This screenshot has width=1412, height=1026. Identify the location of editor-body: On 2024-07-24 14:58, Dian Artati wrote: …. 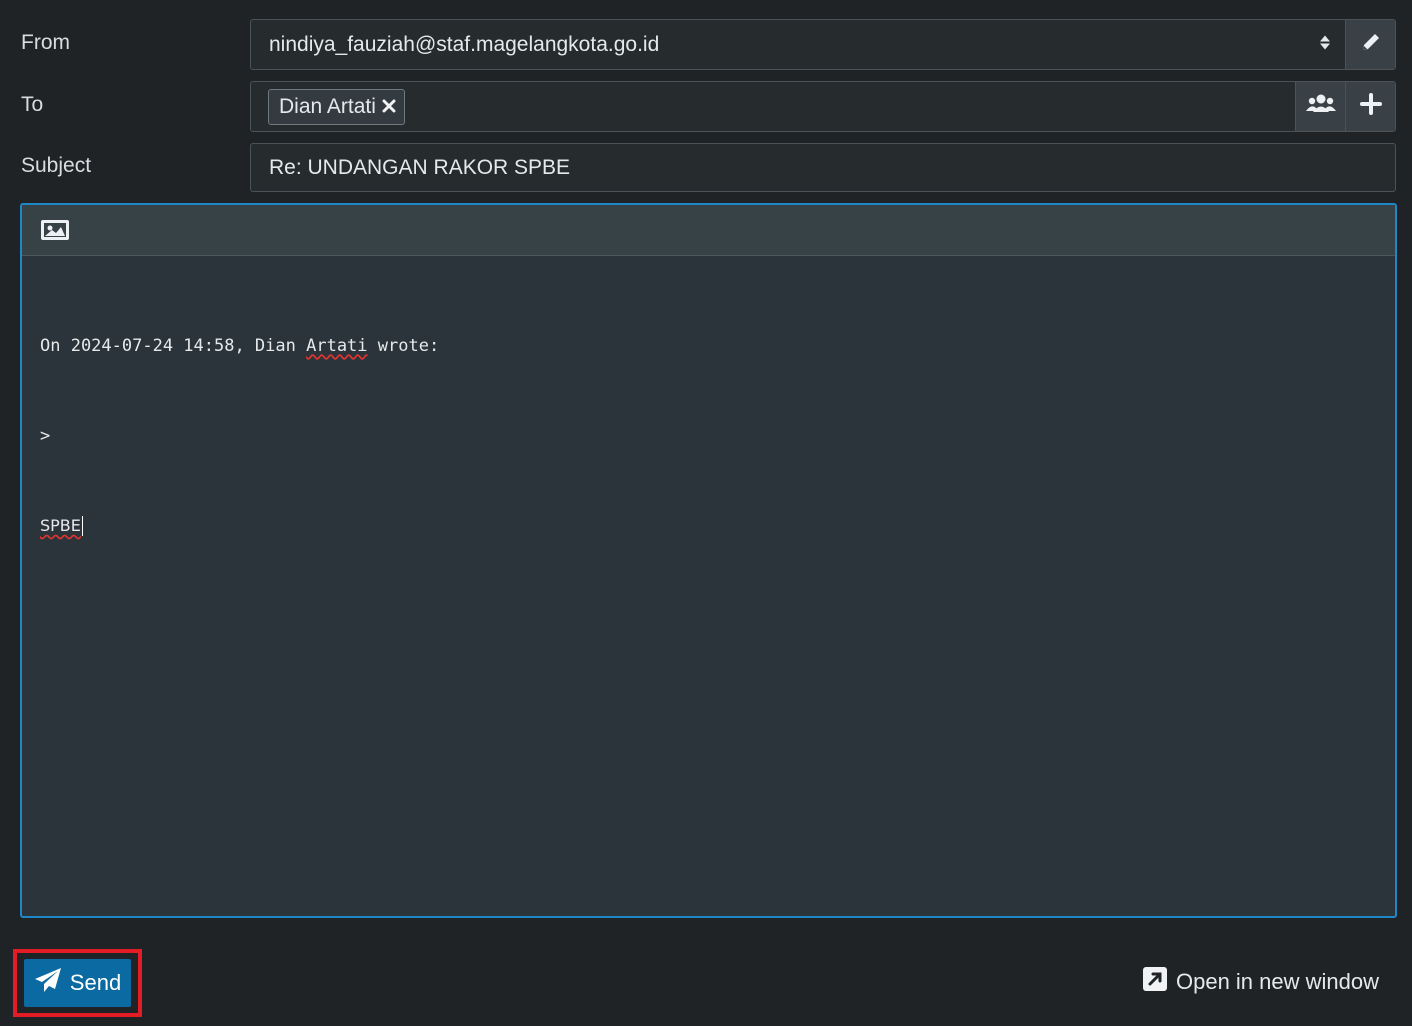
(239, 436).